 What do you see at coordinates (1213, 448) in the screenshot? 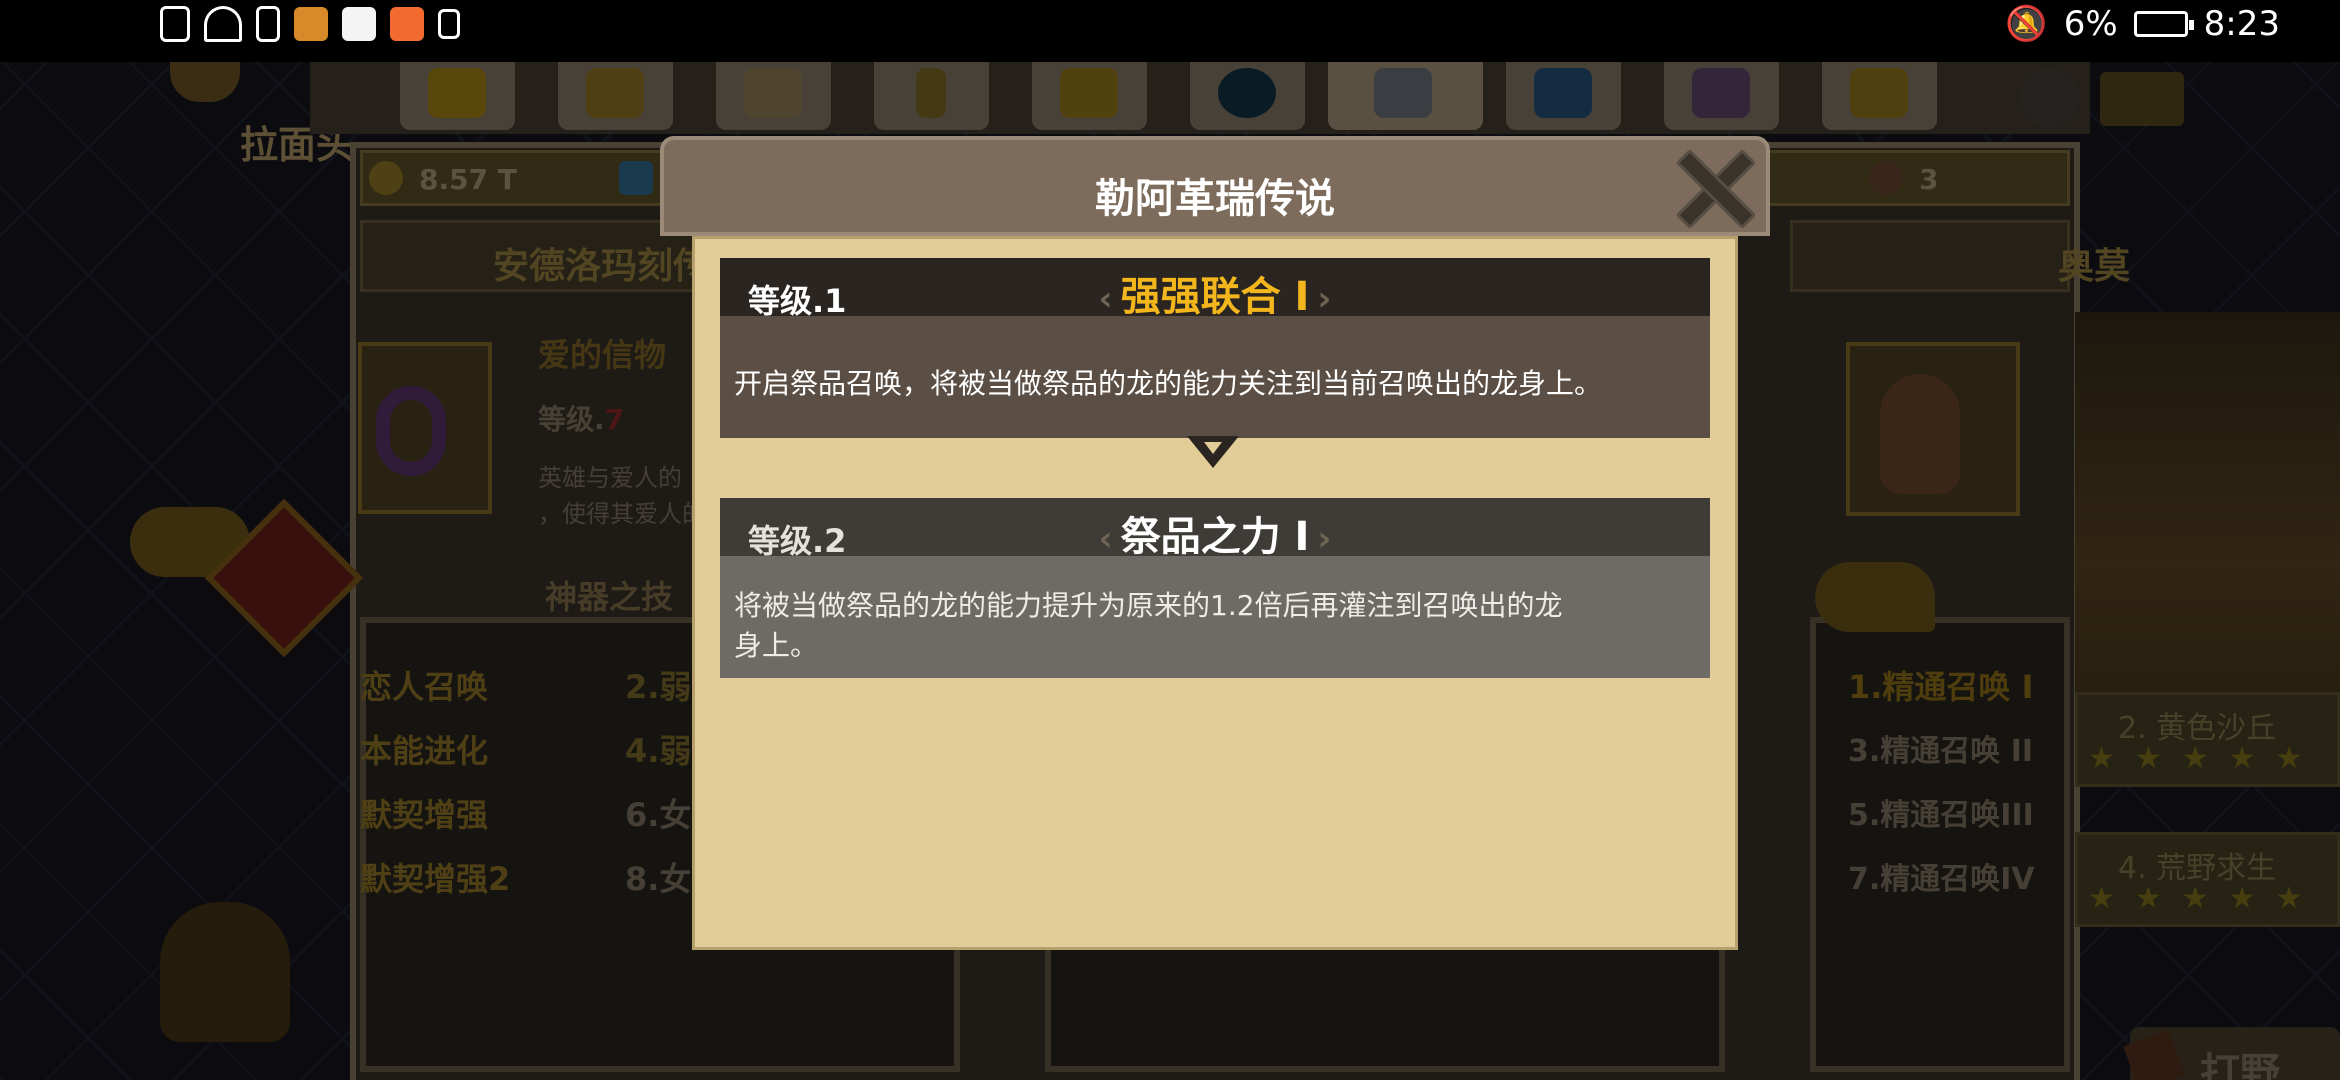
I see `level-connector-inner` at bounding box center [1213, 448].